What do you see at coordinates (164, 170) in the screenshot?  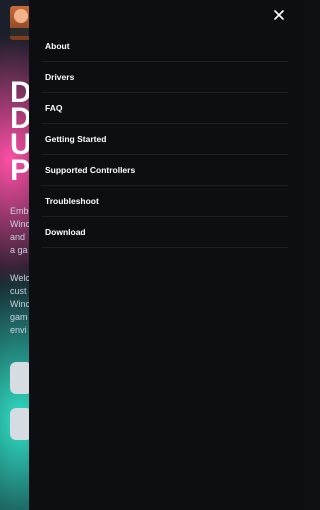 I see `menu-item-supported-controllers: Supported Controllers` at bounding box center [164, 170].